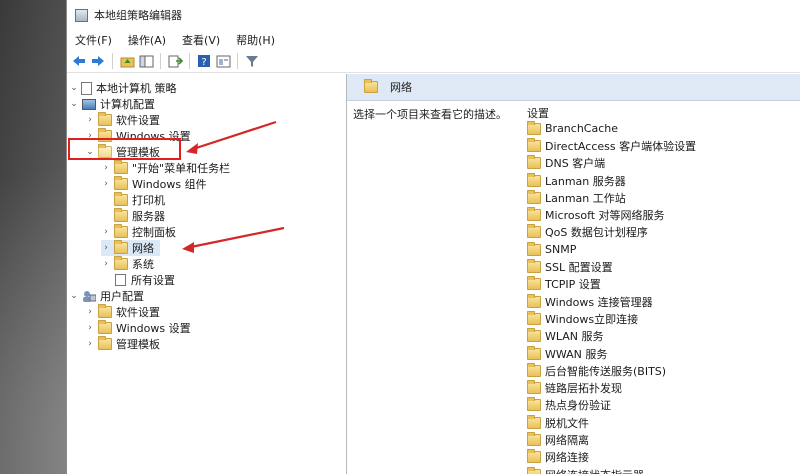 The height and width of the screenshot is (474, 800). Describe the element at coordinates (233, 186) in the screenshot. I see `annotation-arrows` at that location.